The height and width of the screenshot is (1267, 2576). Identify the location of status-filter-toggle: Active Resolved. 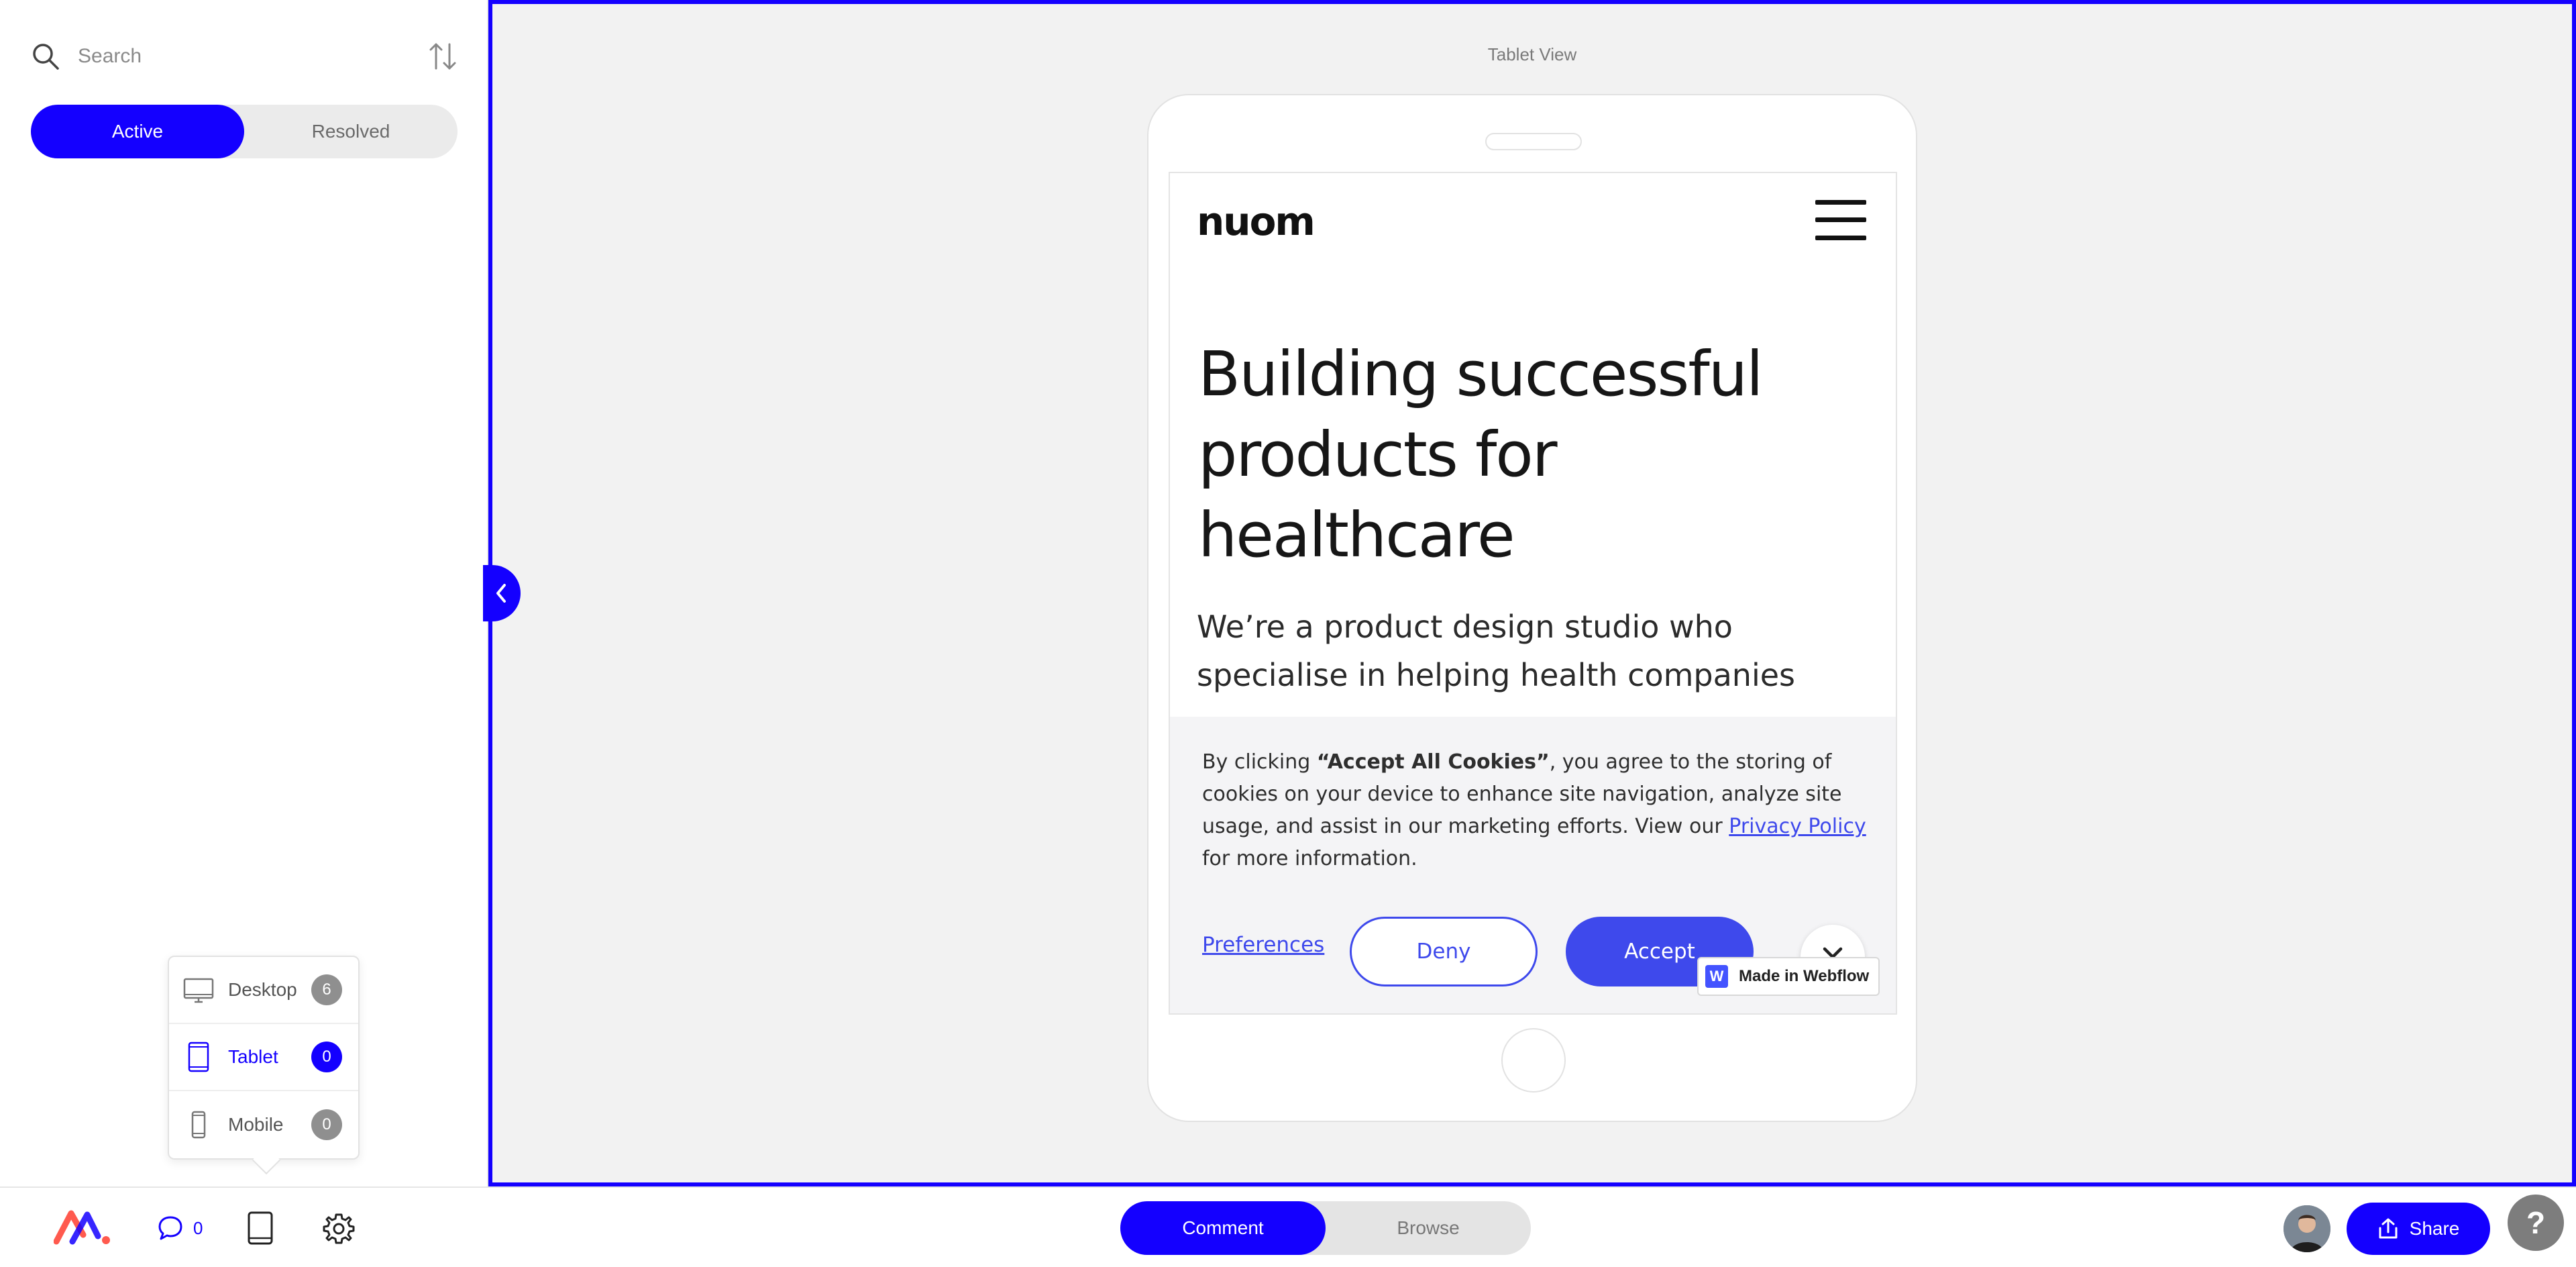
(244, 131).